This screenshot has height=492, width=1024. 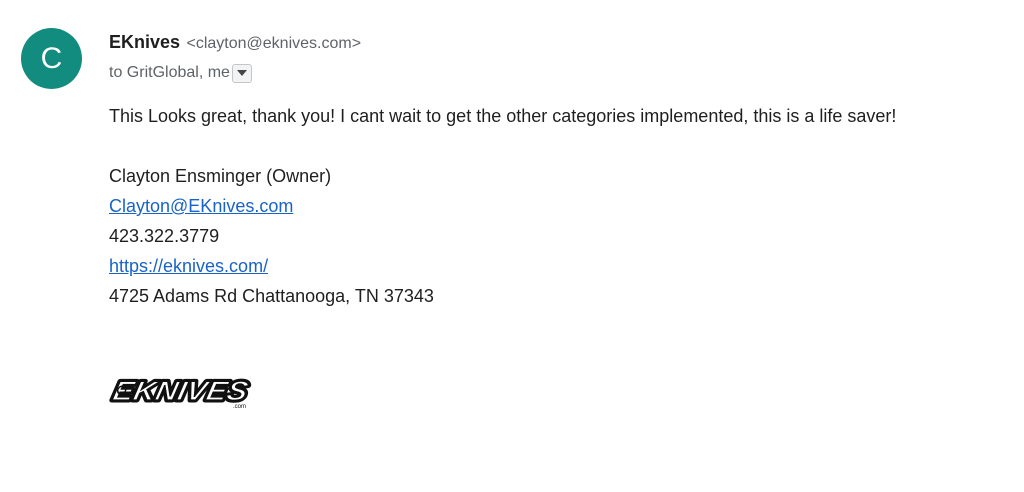 I want to click on svg-text: EKNIVES, so click(x=180, y=390).